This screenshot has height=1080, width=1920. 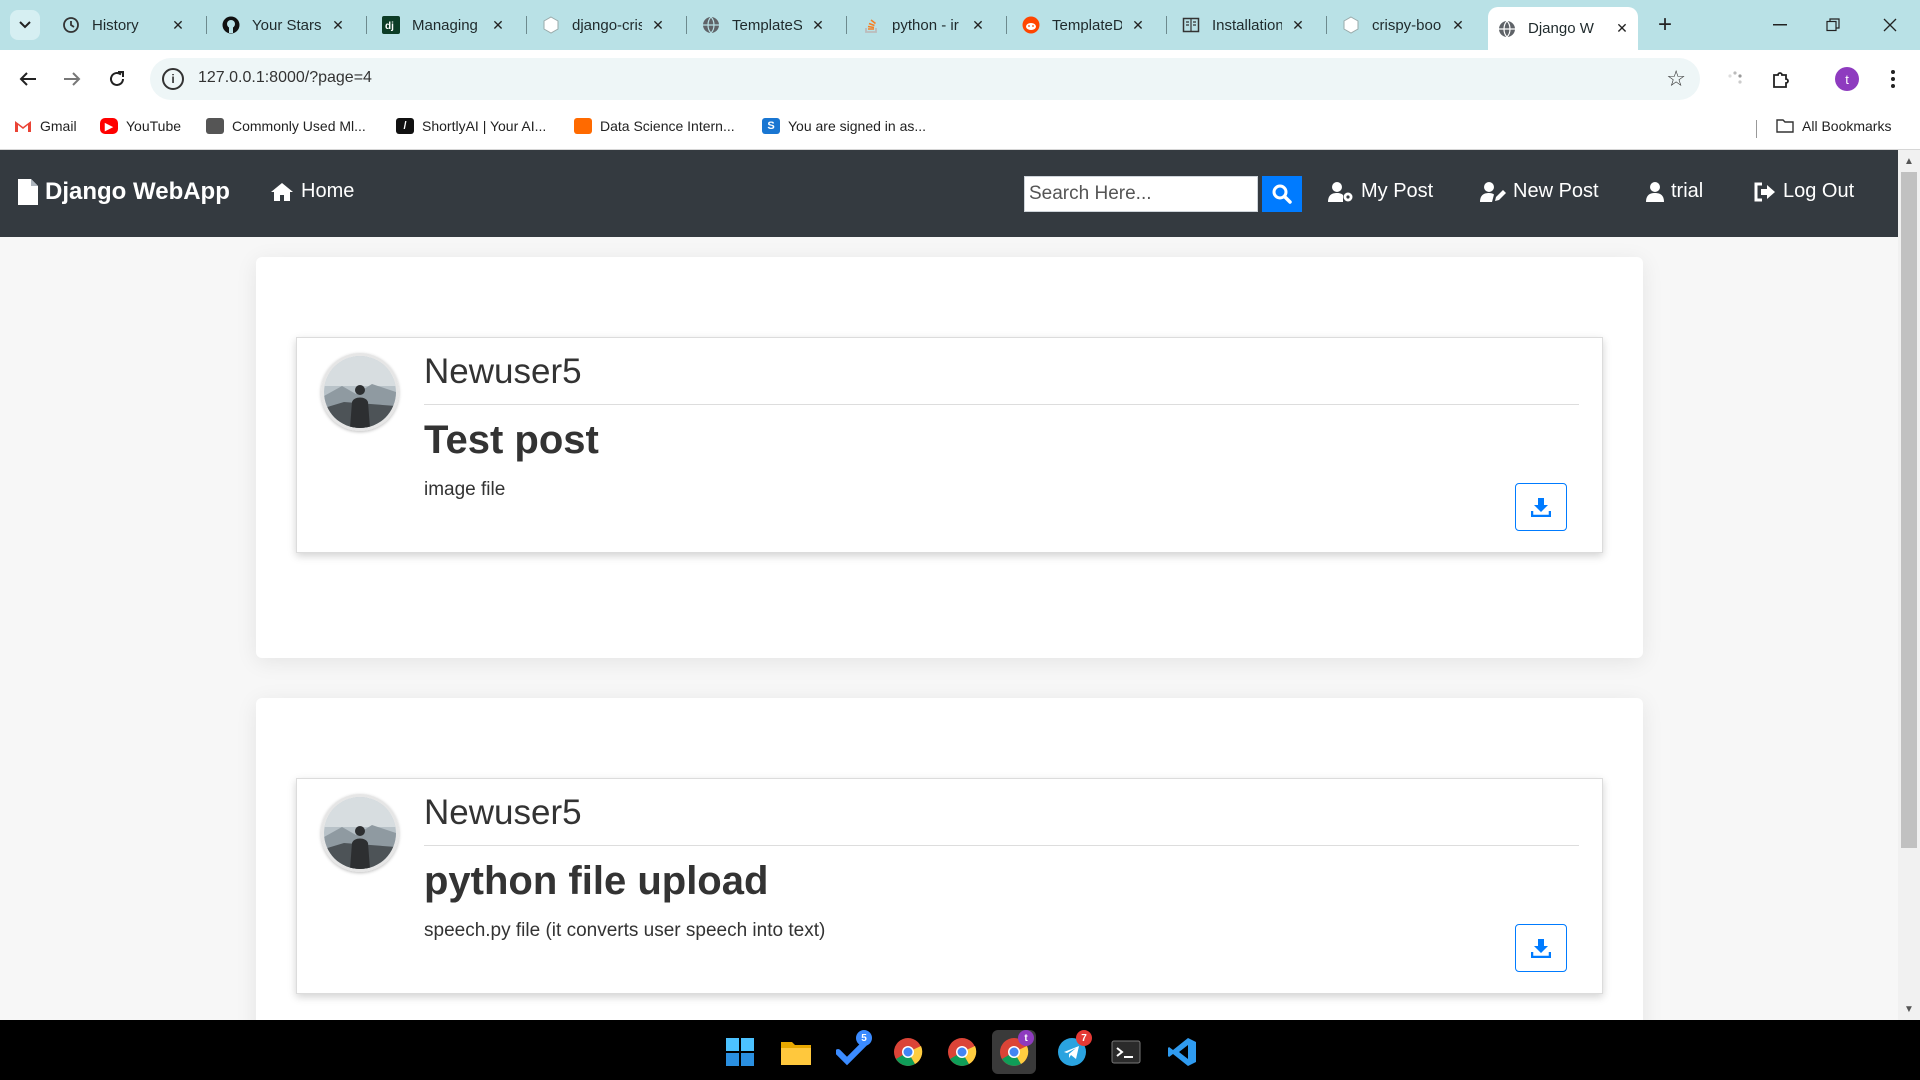 What do you see at coordinates (1407, 25) in the screenshot?
I see `tab-title: crispy-boo` at bounding box center [1407, 25].